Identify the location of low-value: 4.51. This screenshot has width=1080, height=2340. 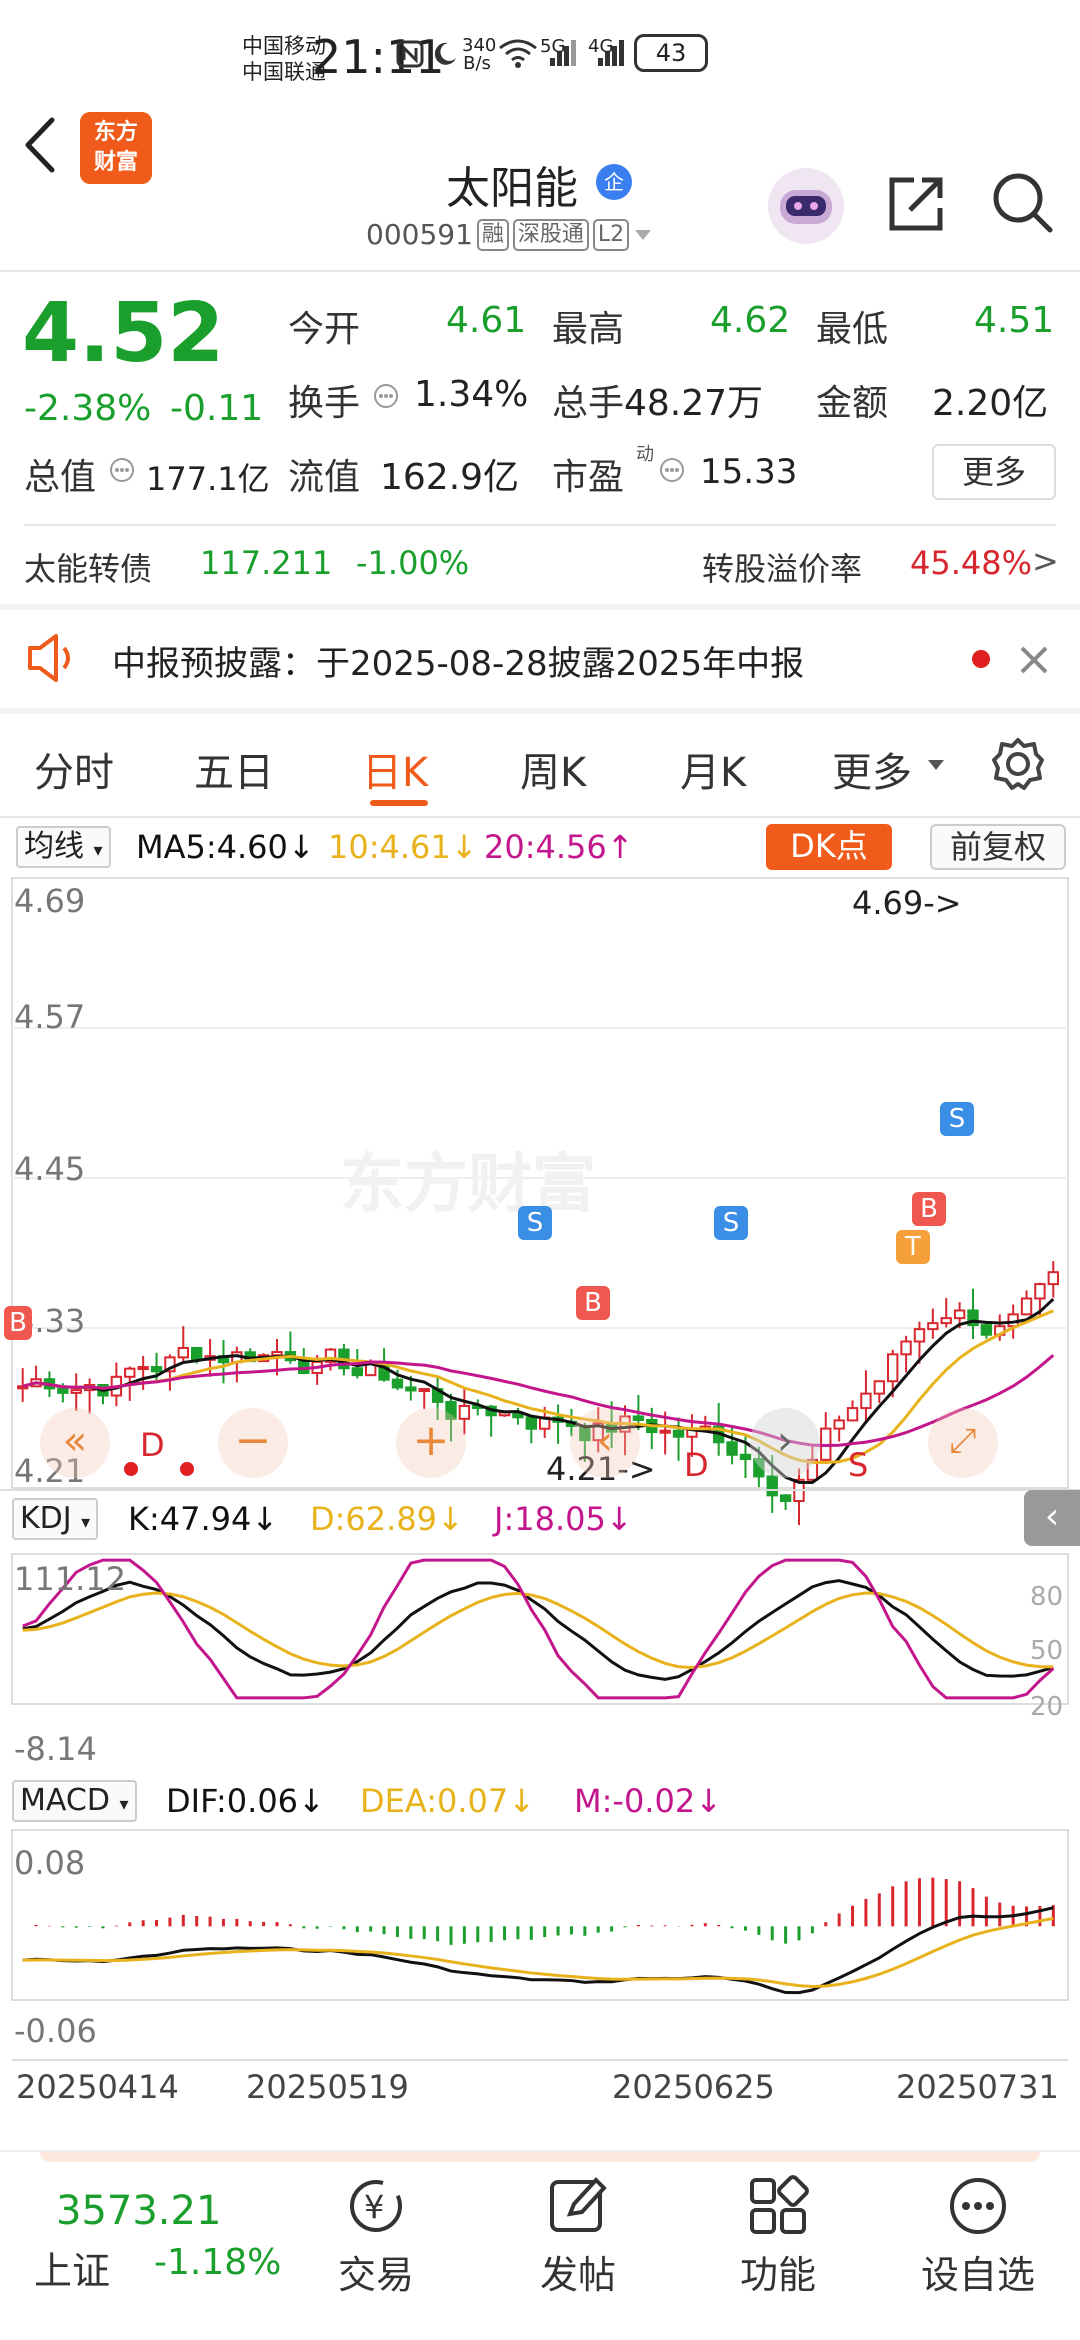
(1014, 320).